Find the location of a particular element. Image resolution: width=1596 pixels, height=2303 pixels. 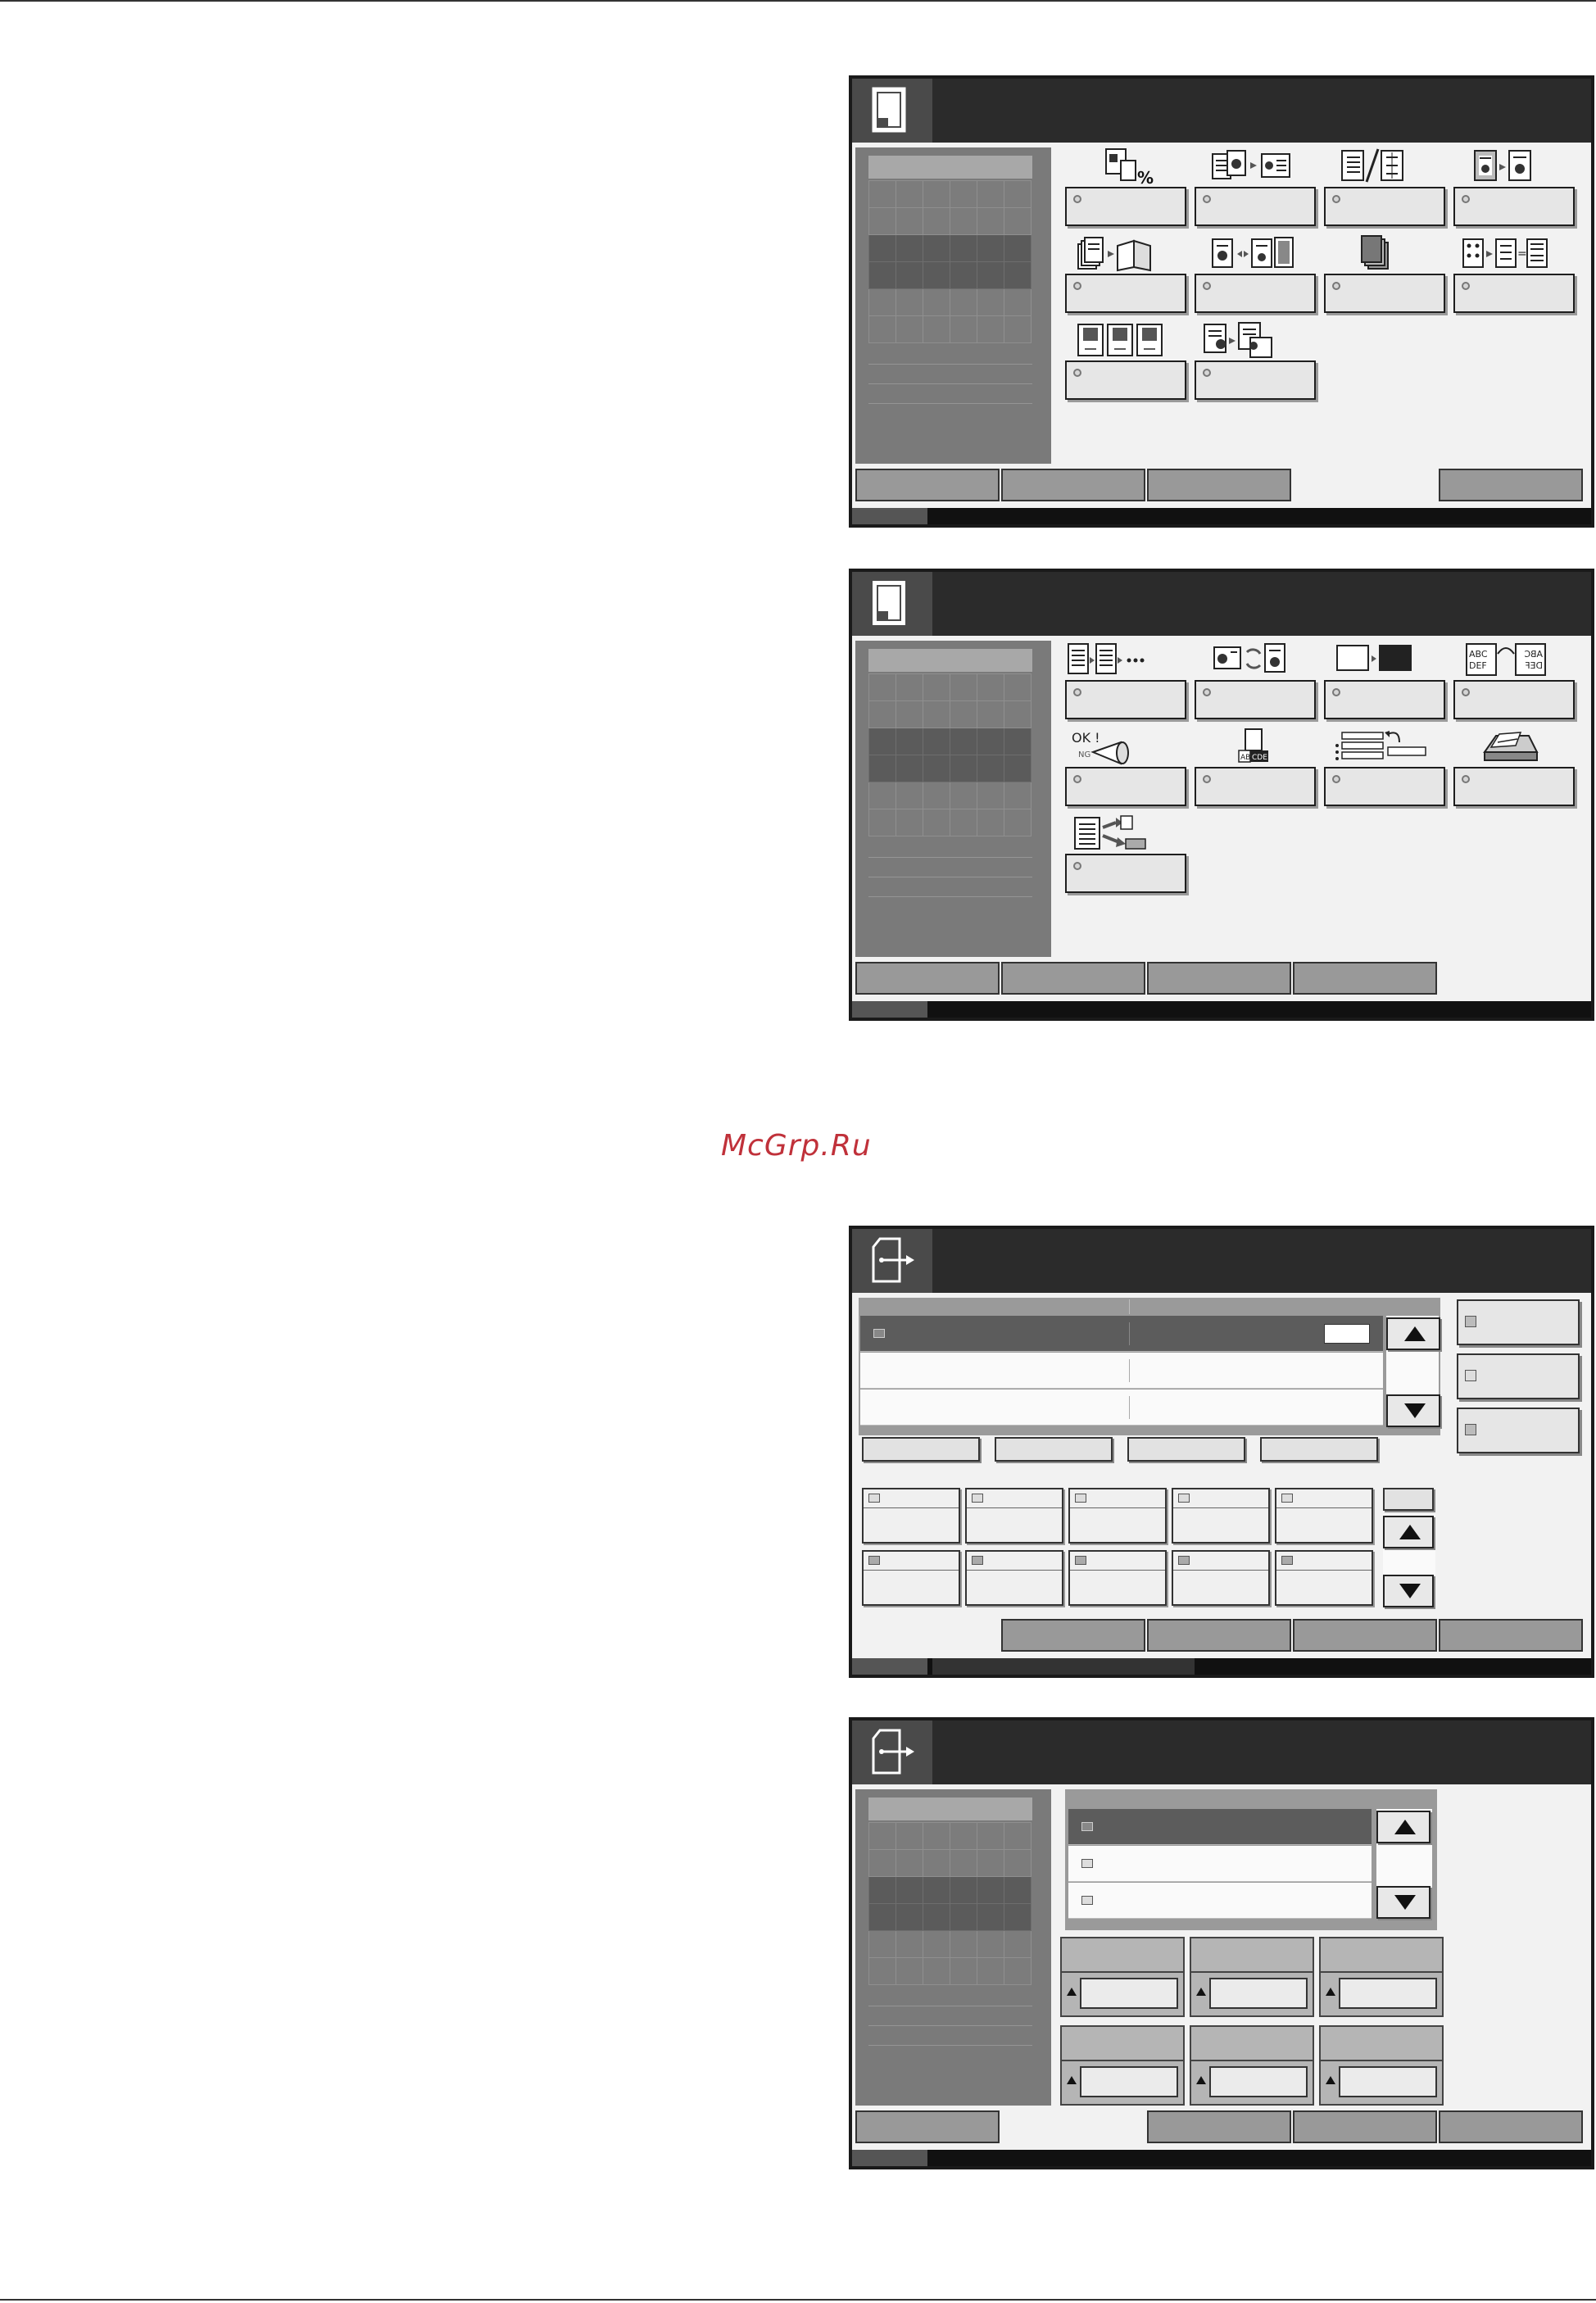

file-name-entry-button is located at coordinates (1255, 786).